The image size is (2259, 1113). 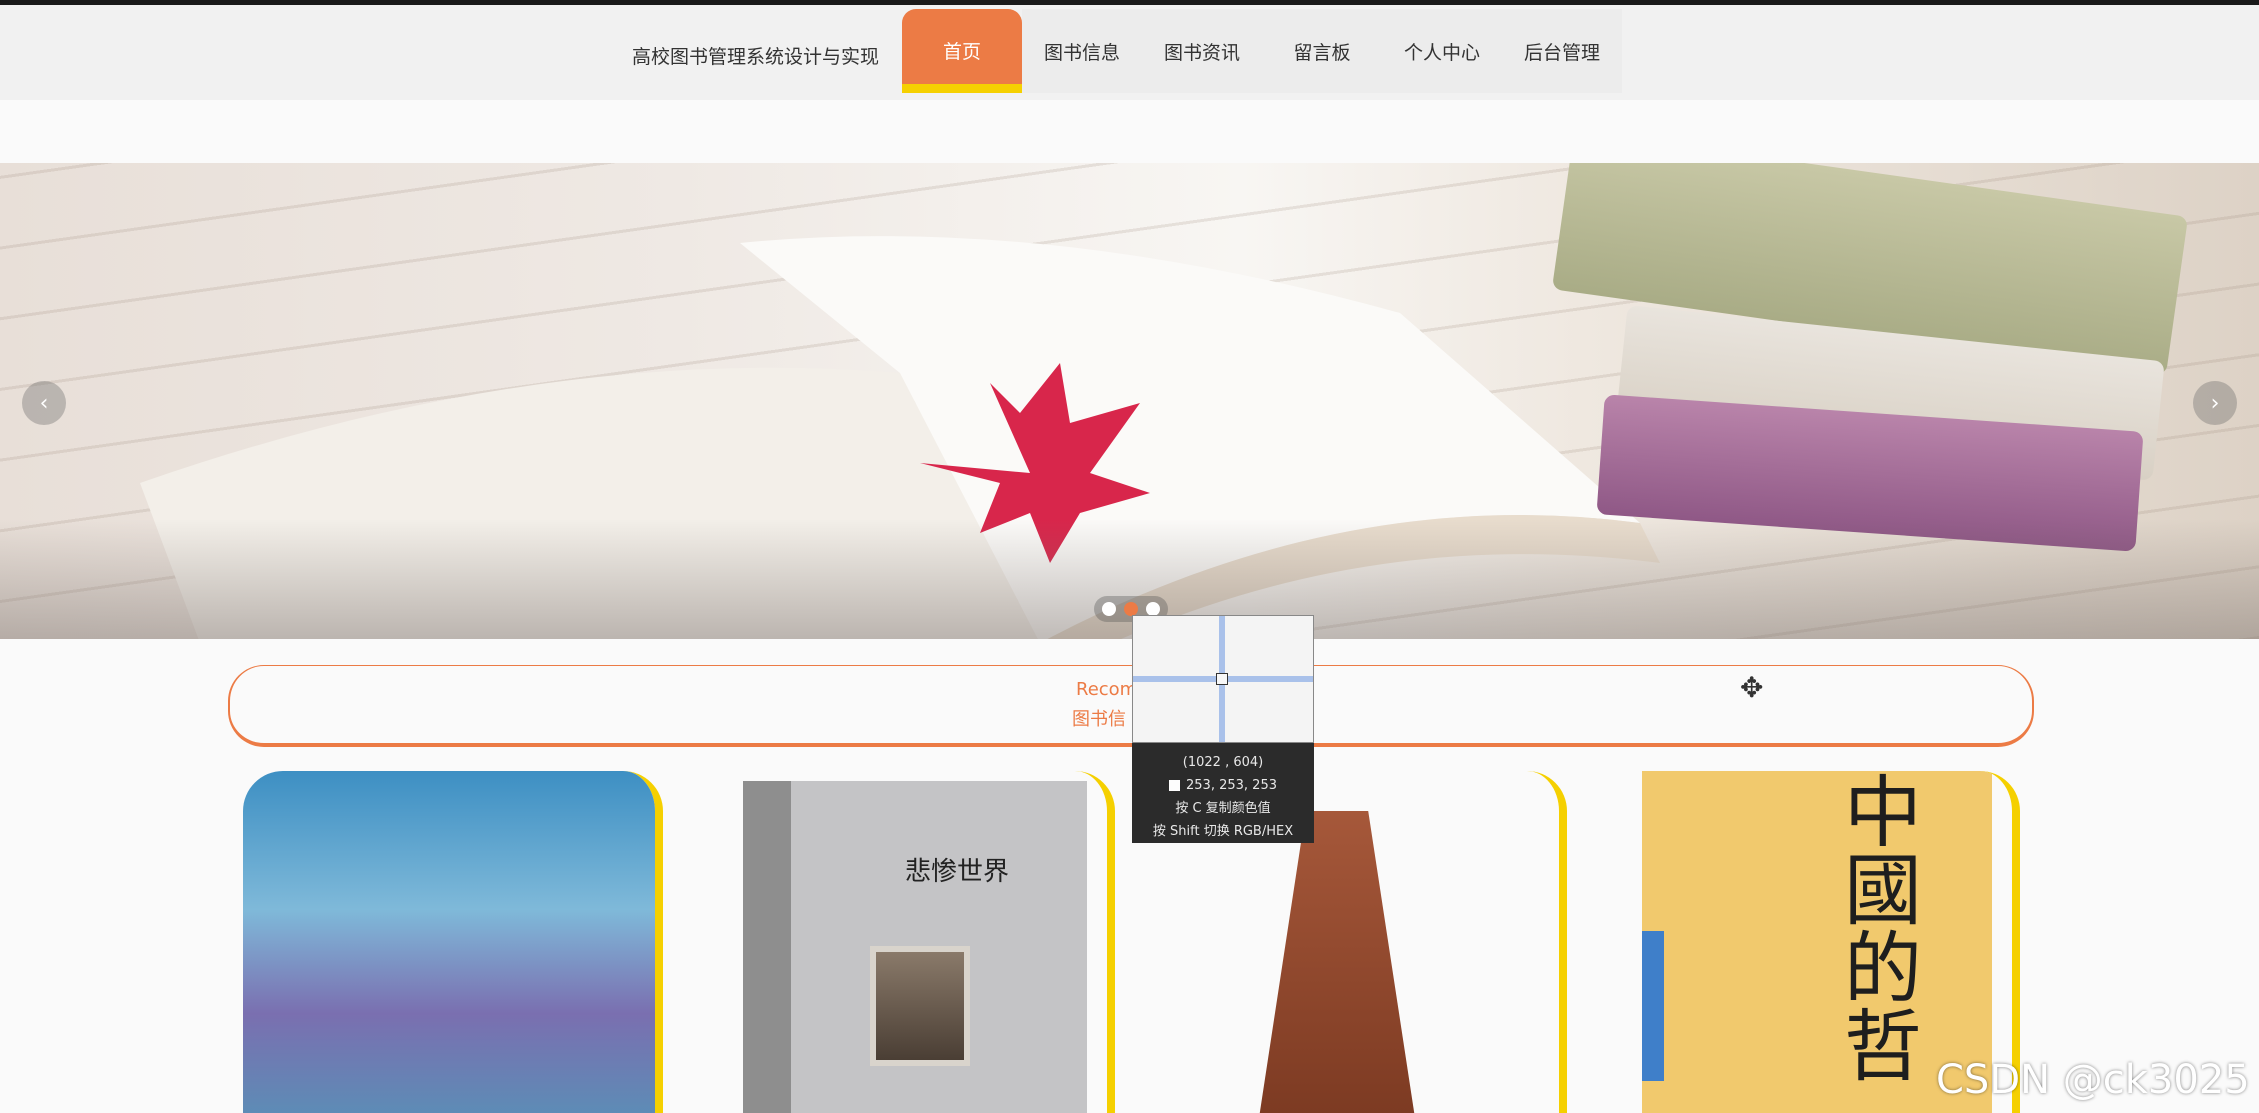 I want to click on main-nav: 首页 图书信息 图书资讯 留言板 个人中心 后台管理, so click(x=1262, y=53).